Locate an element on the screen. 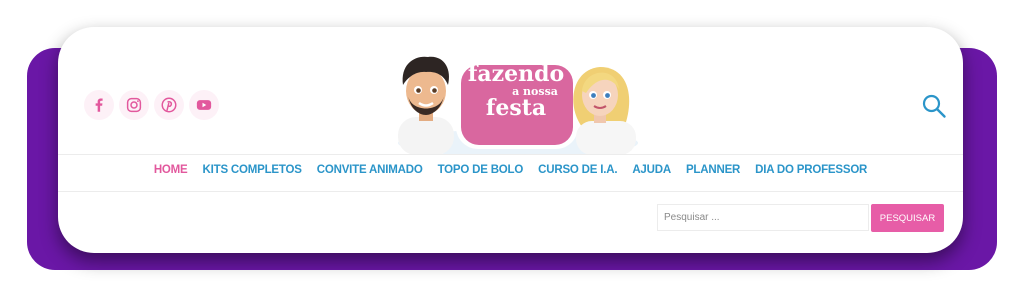  facebook-link is located at coordinates (99, 105).